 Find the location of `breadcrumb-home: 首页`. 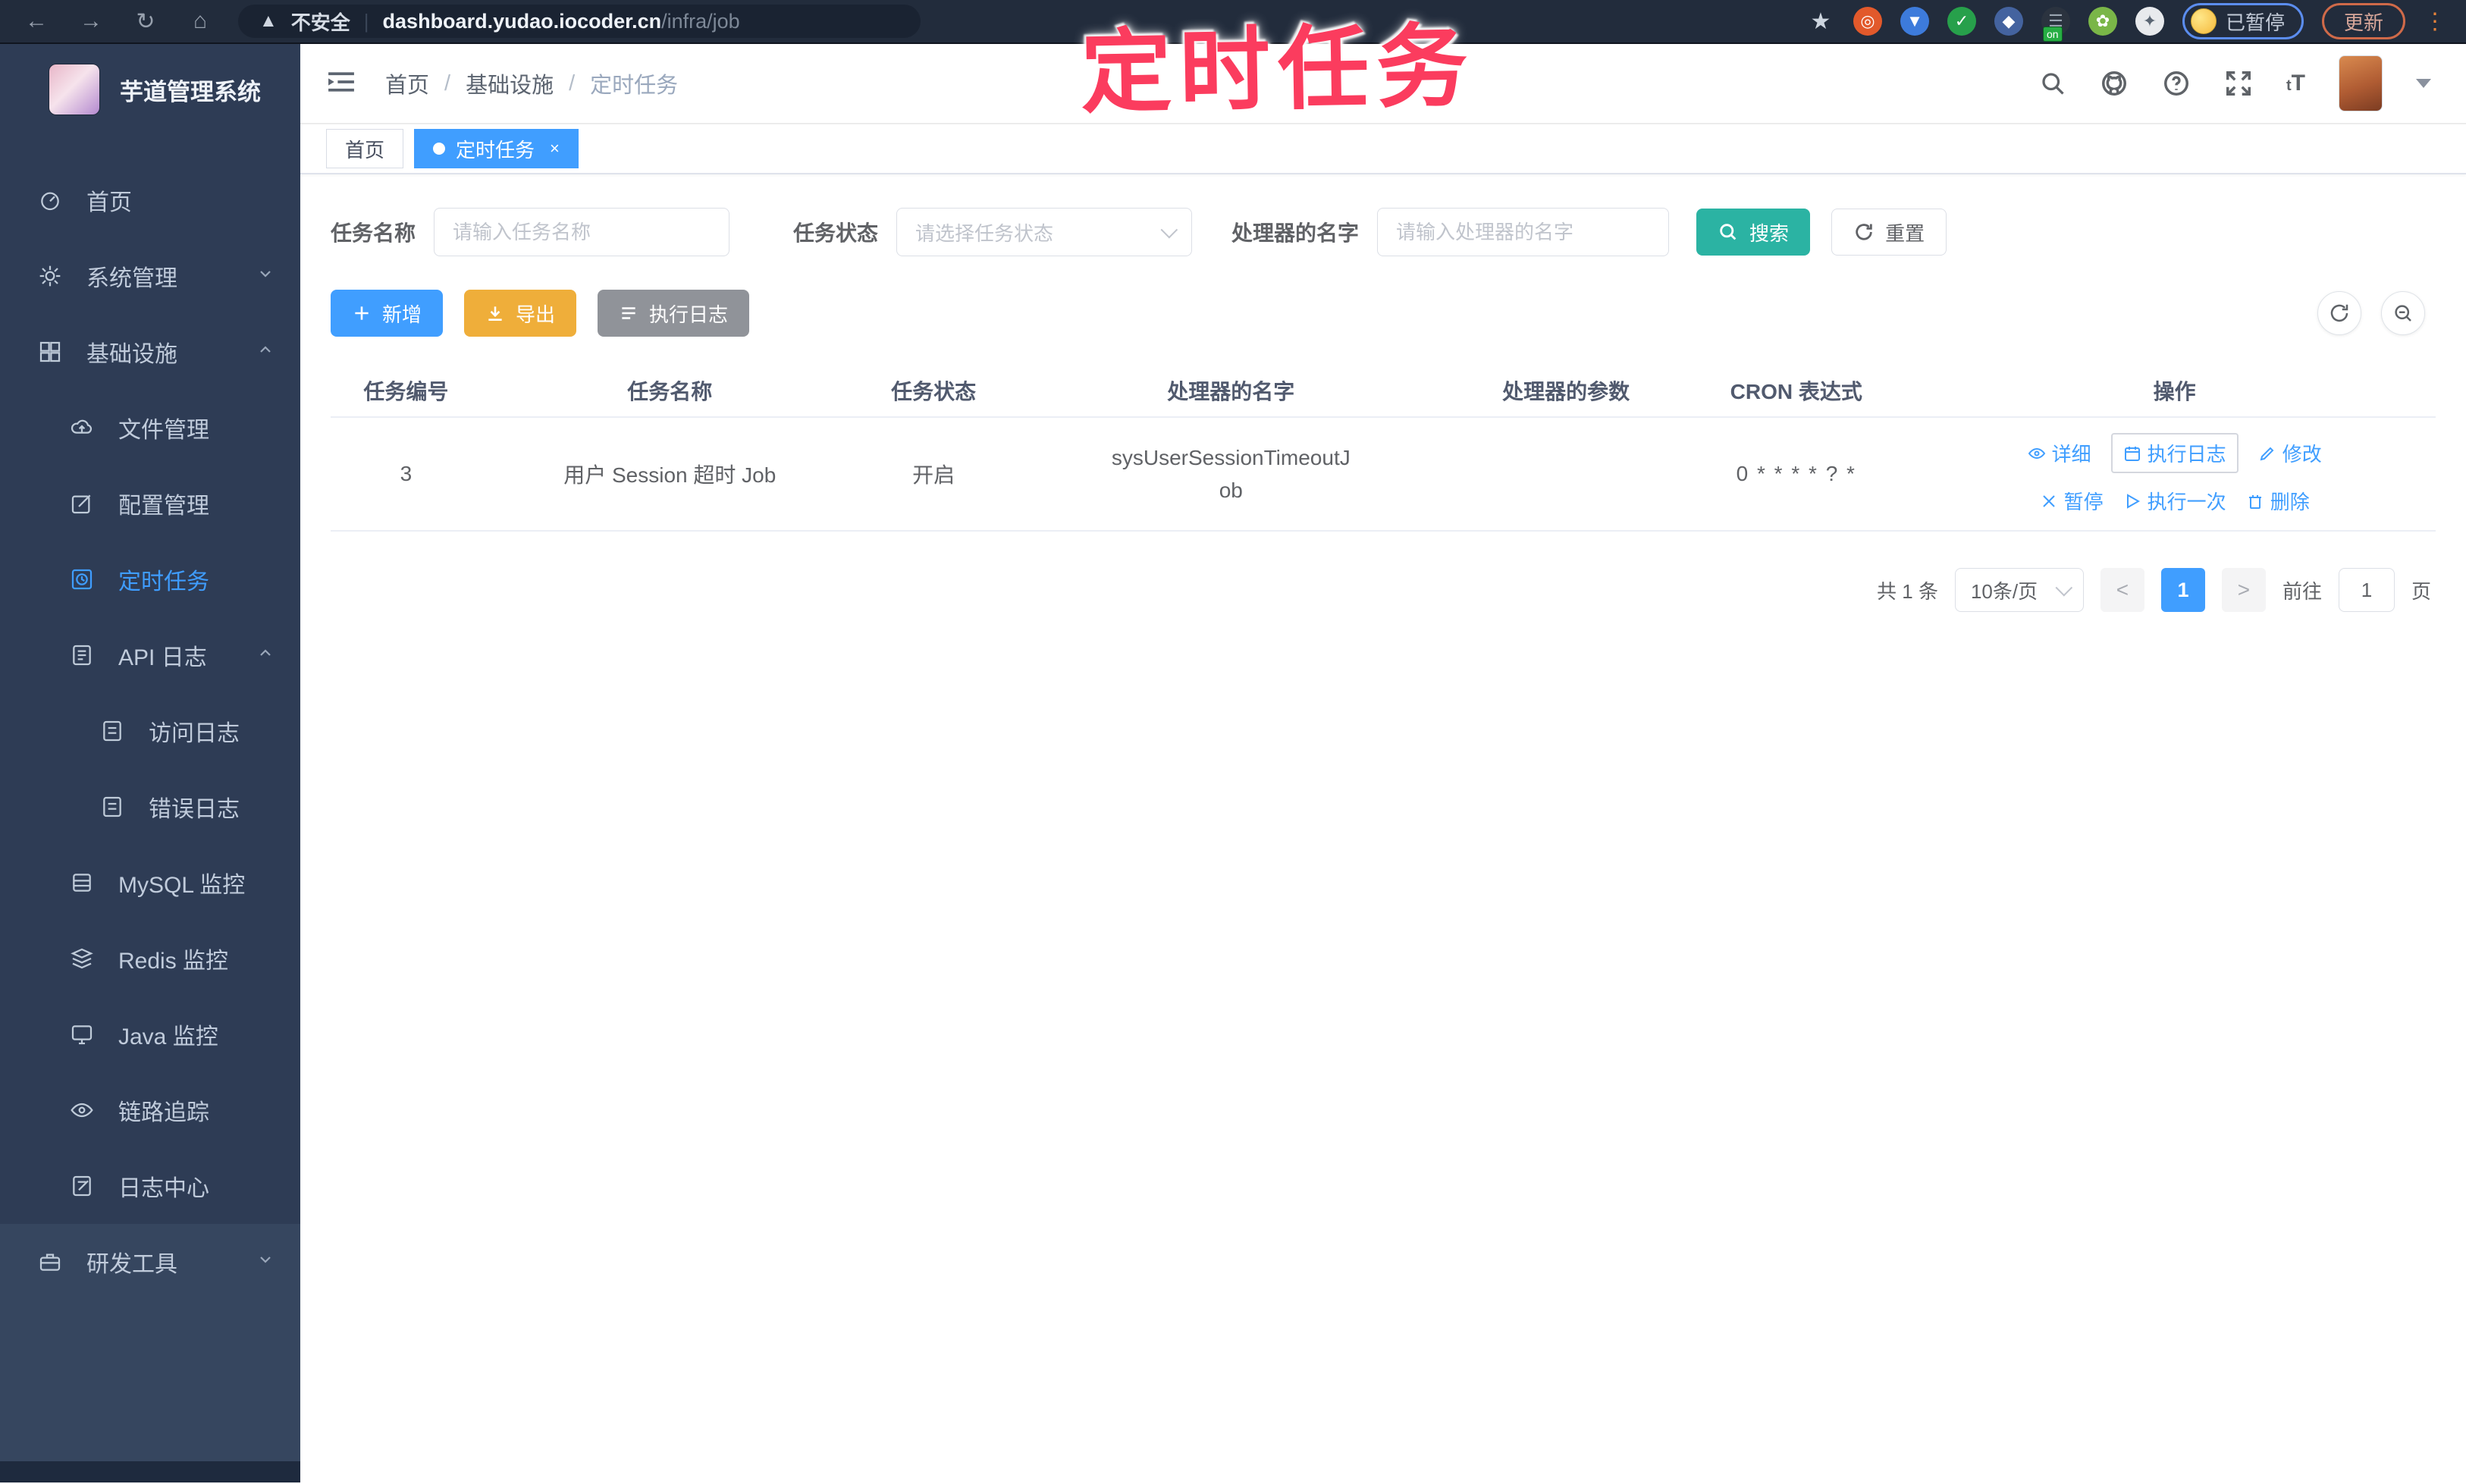

breadcrumb-home: 首页 is located at coordinates (407, 83).